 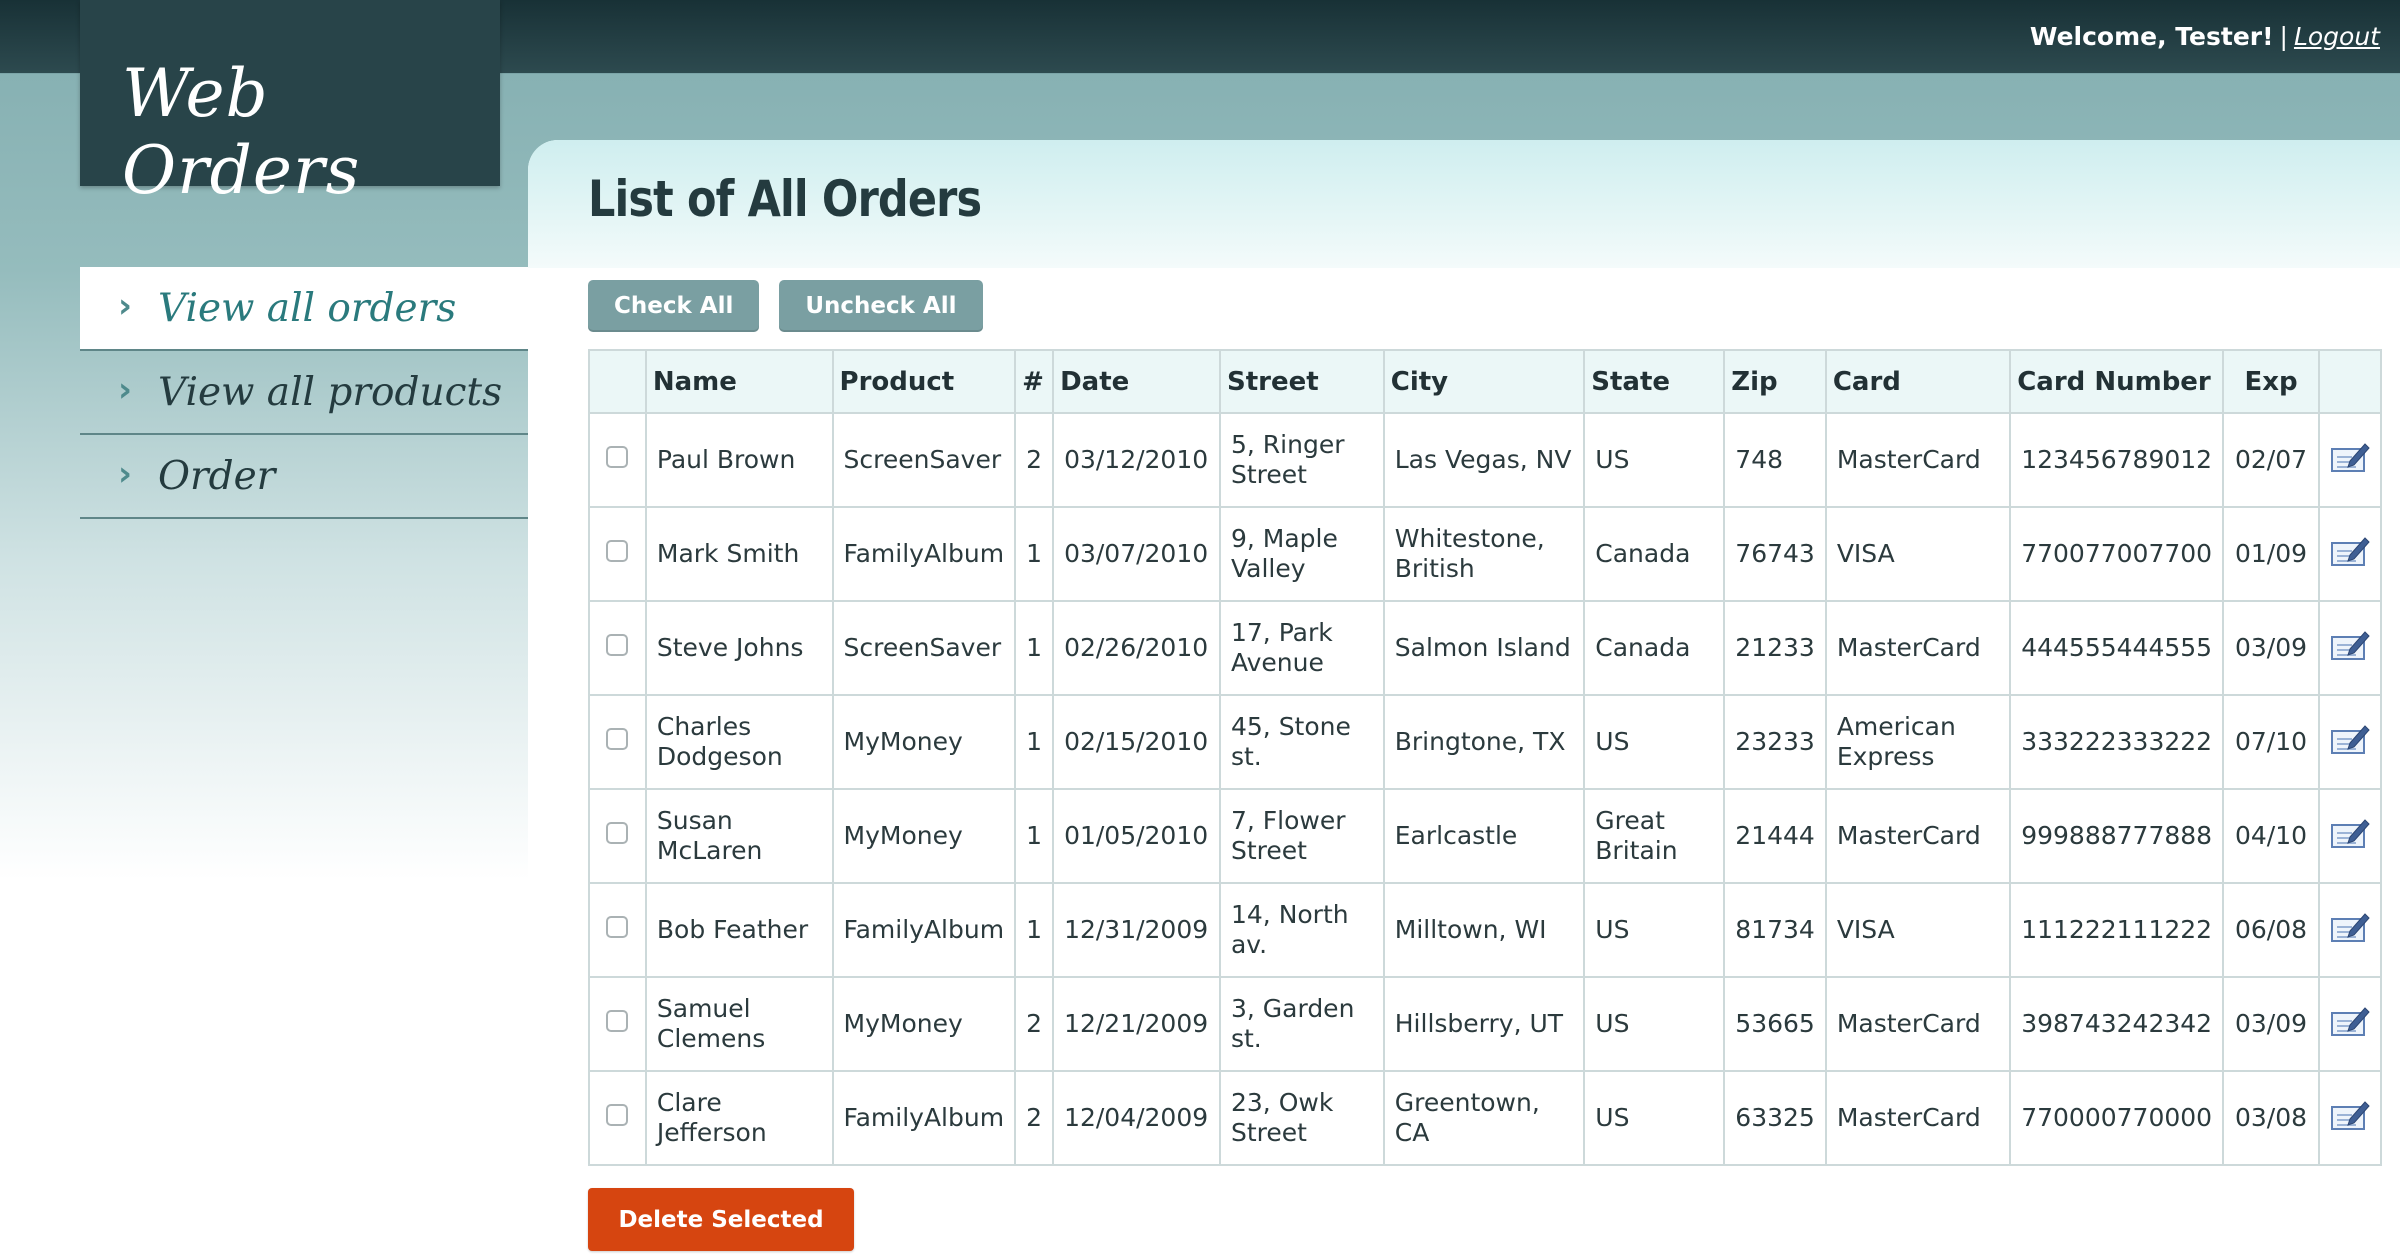 What do you see at coordinates (2271, 742) in the screenshot?
I see `cell-exp: 07/10` at bounding box center [2271, 742].